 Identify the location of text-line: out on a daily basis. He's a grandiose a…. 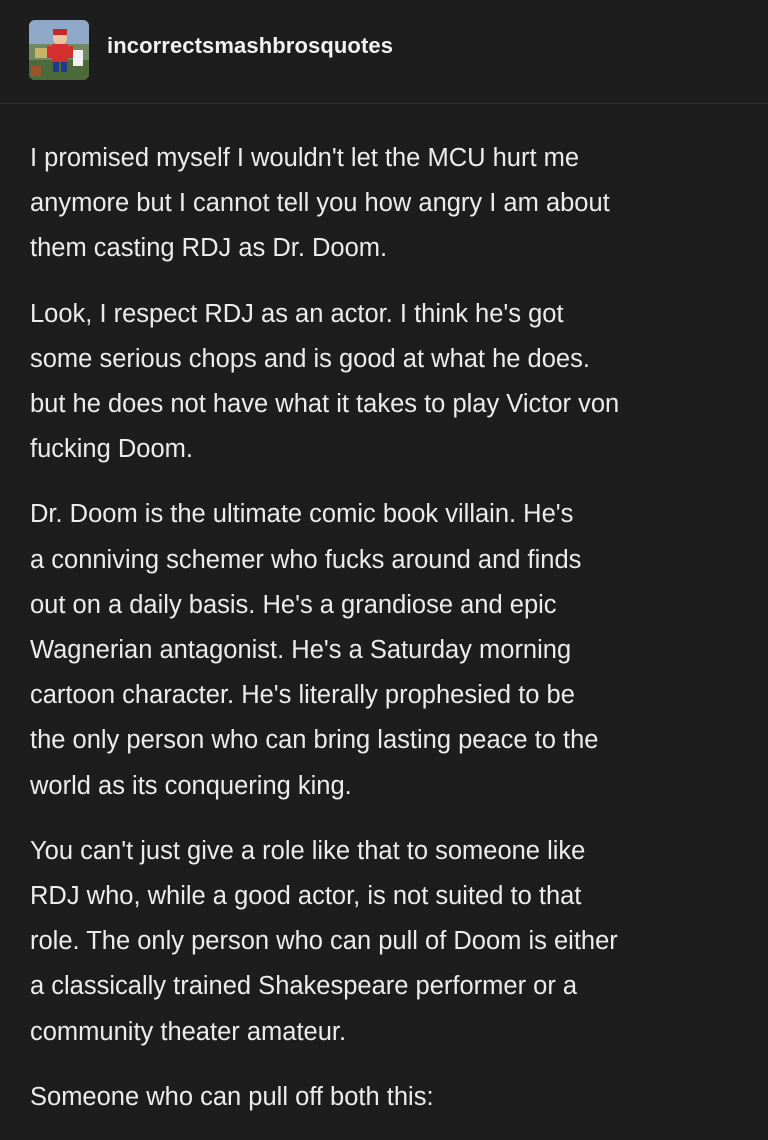
(293, 604).